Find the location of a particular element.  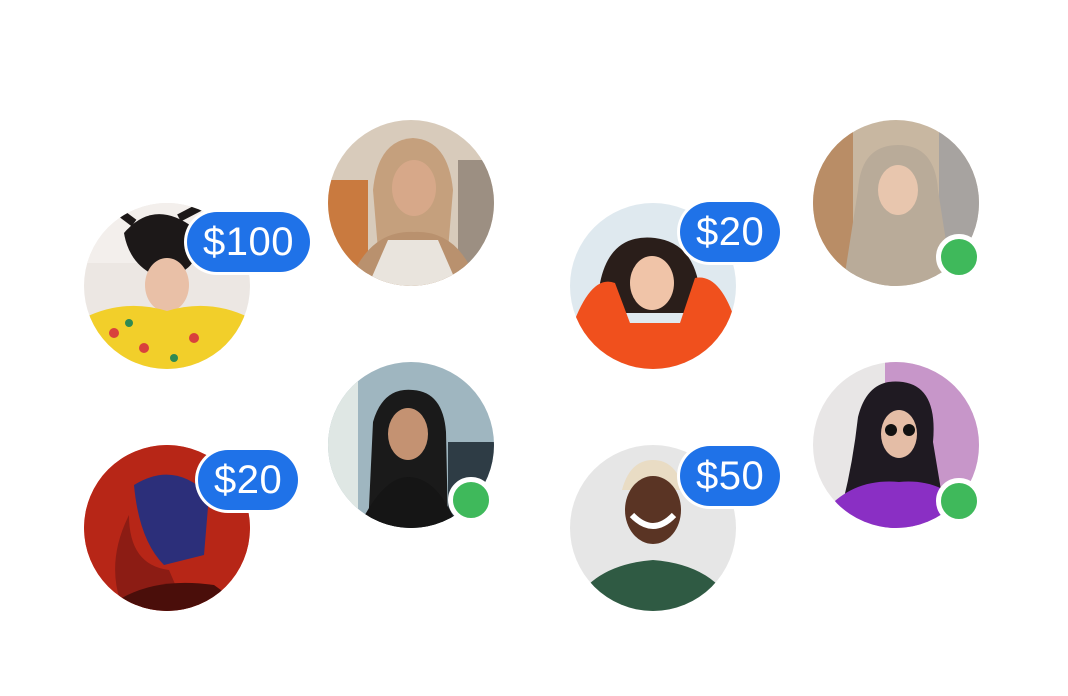

avatar-photo is located at coordinates (411, 203).